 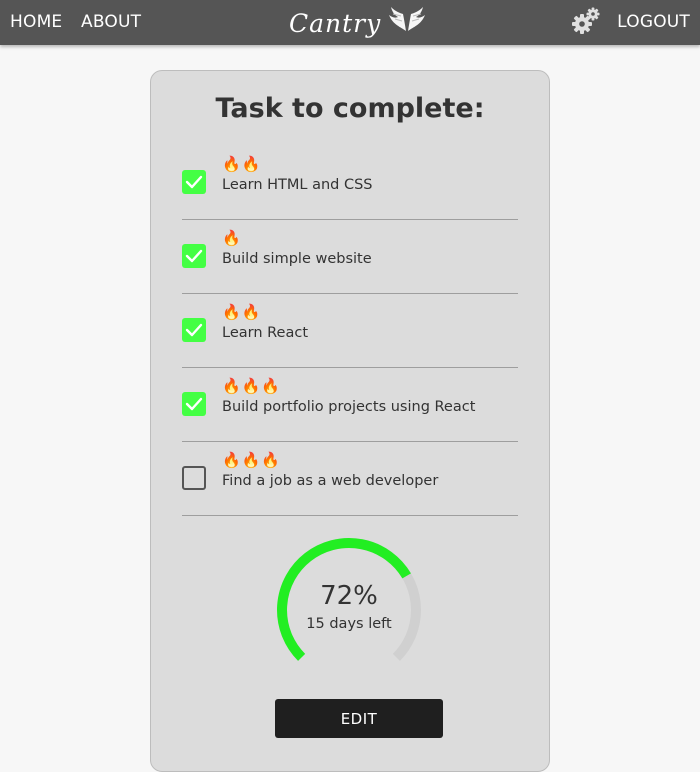 I want to click on task-item: 🔥🔥🔥 Find a job as a web developer, so click(x=350, y=478).